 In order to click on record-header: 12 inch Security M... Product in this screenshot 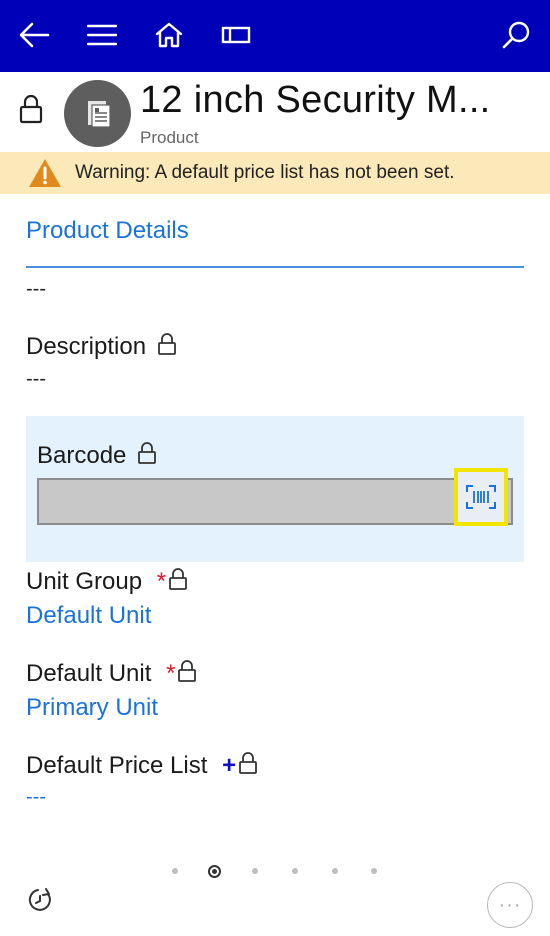, I will do `click(275, 112)`.